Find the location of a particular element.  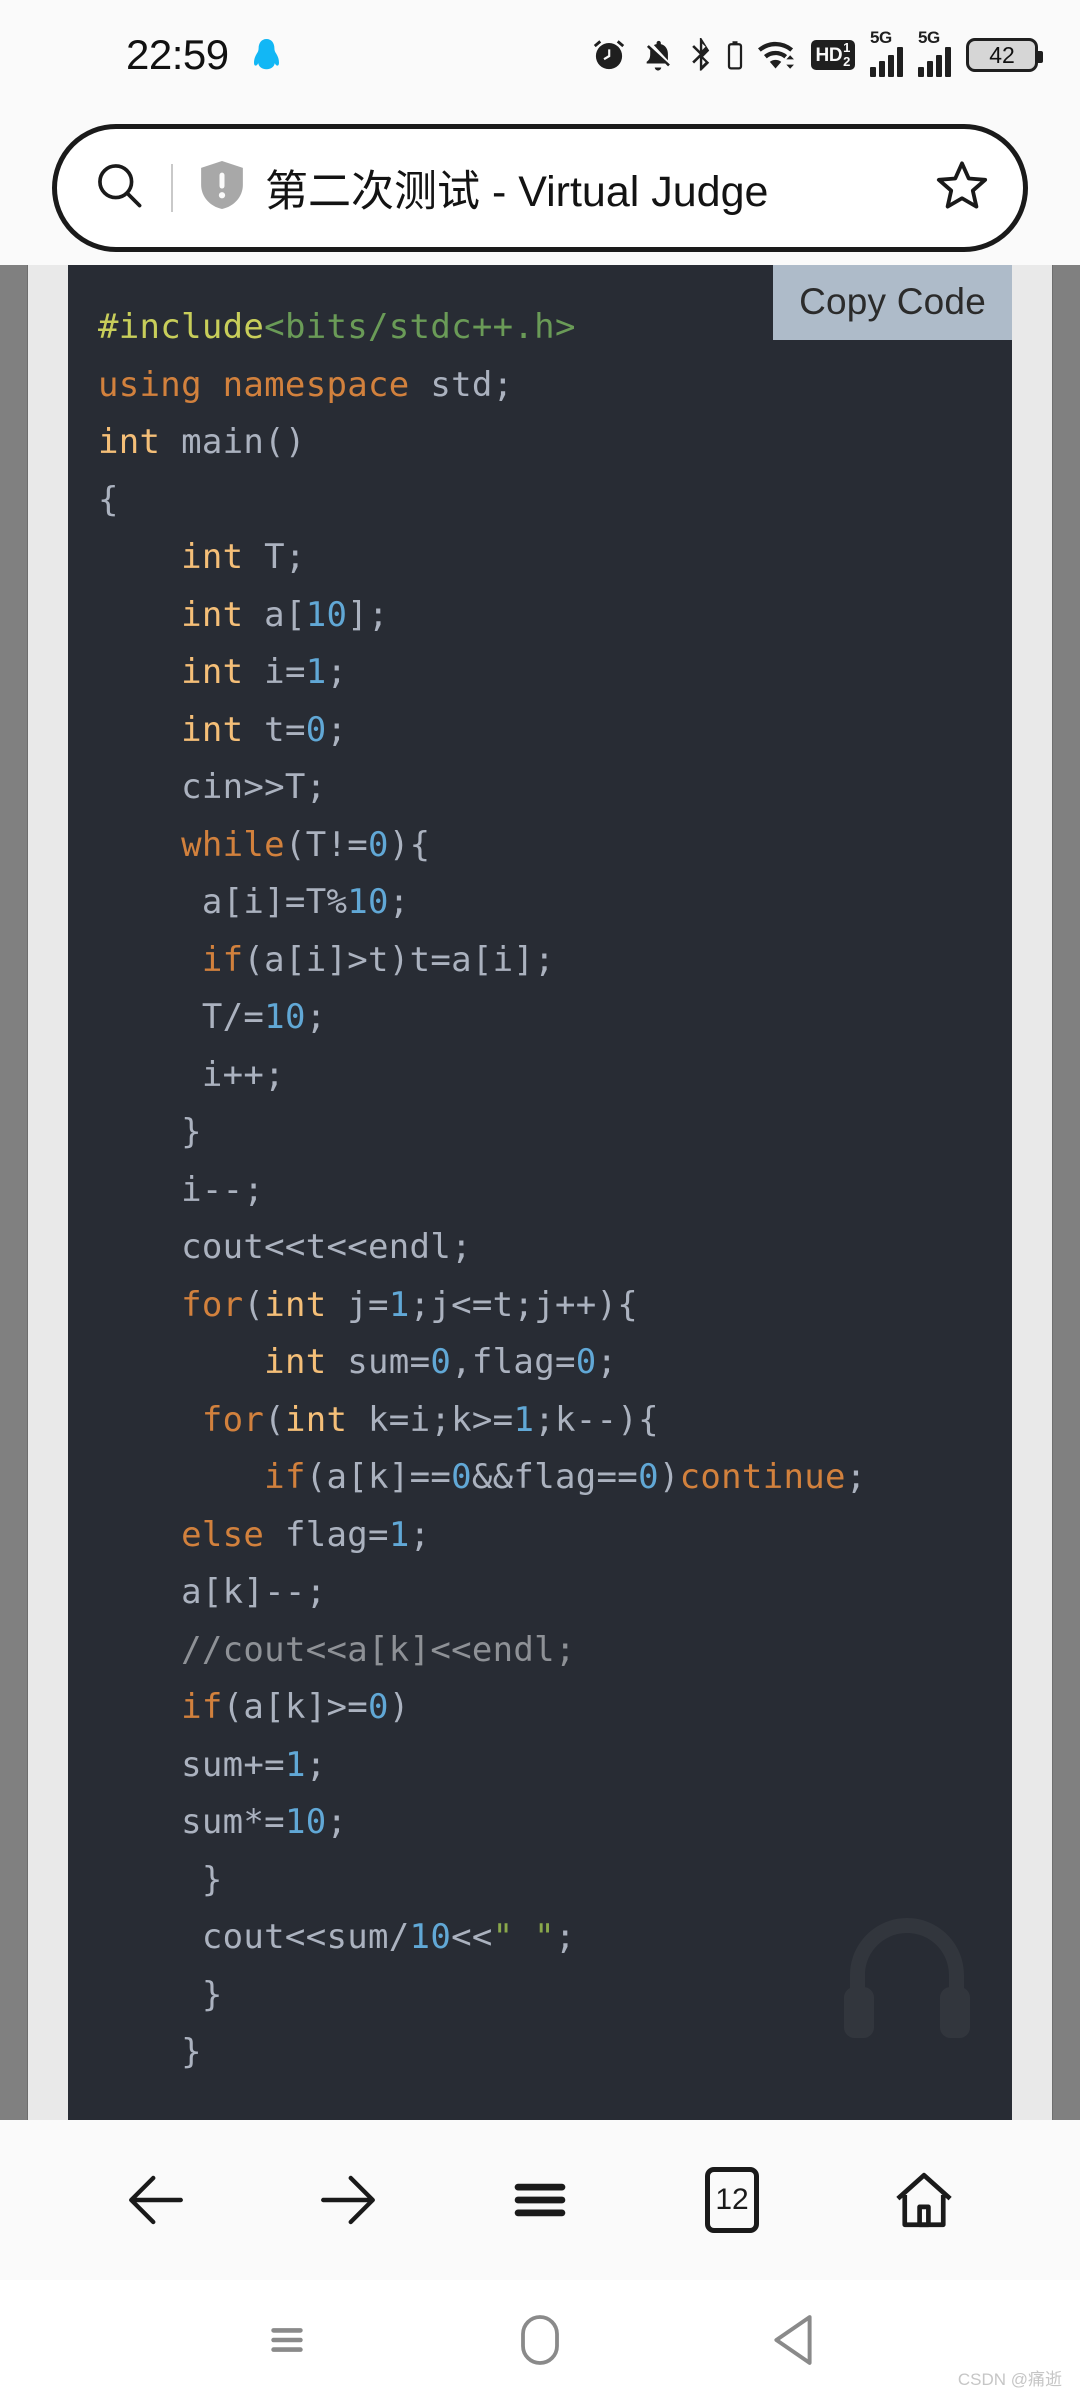

code-token: << is located at coordinates (472, 1937).